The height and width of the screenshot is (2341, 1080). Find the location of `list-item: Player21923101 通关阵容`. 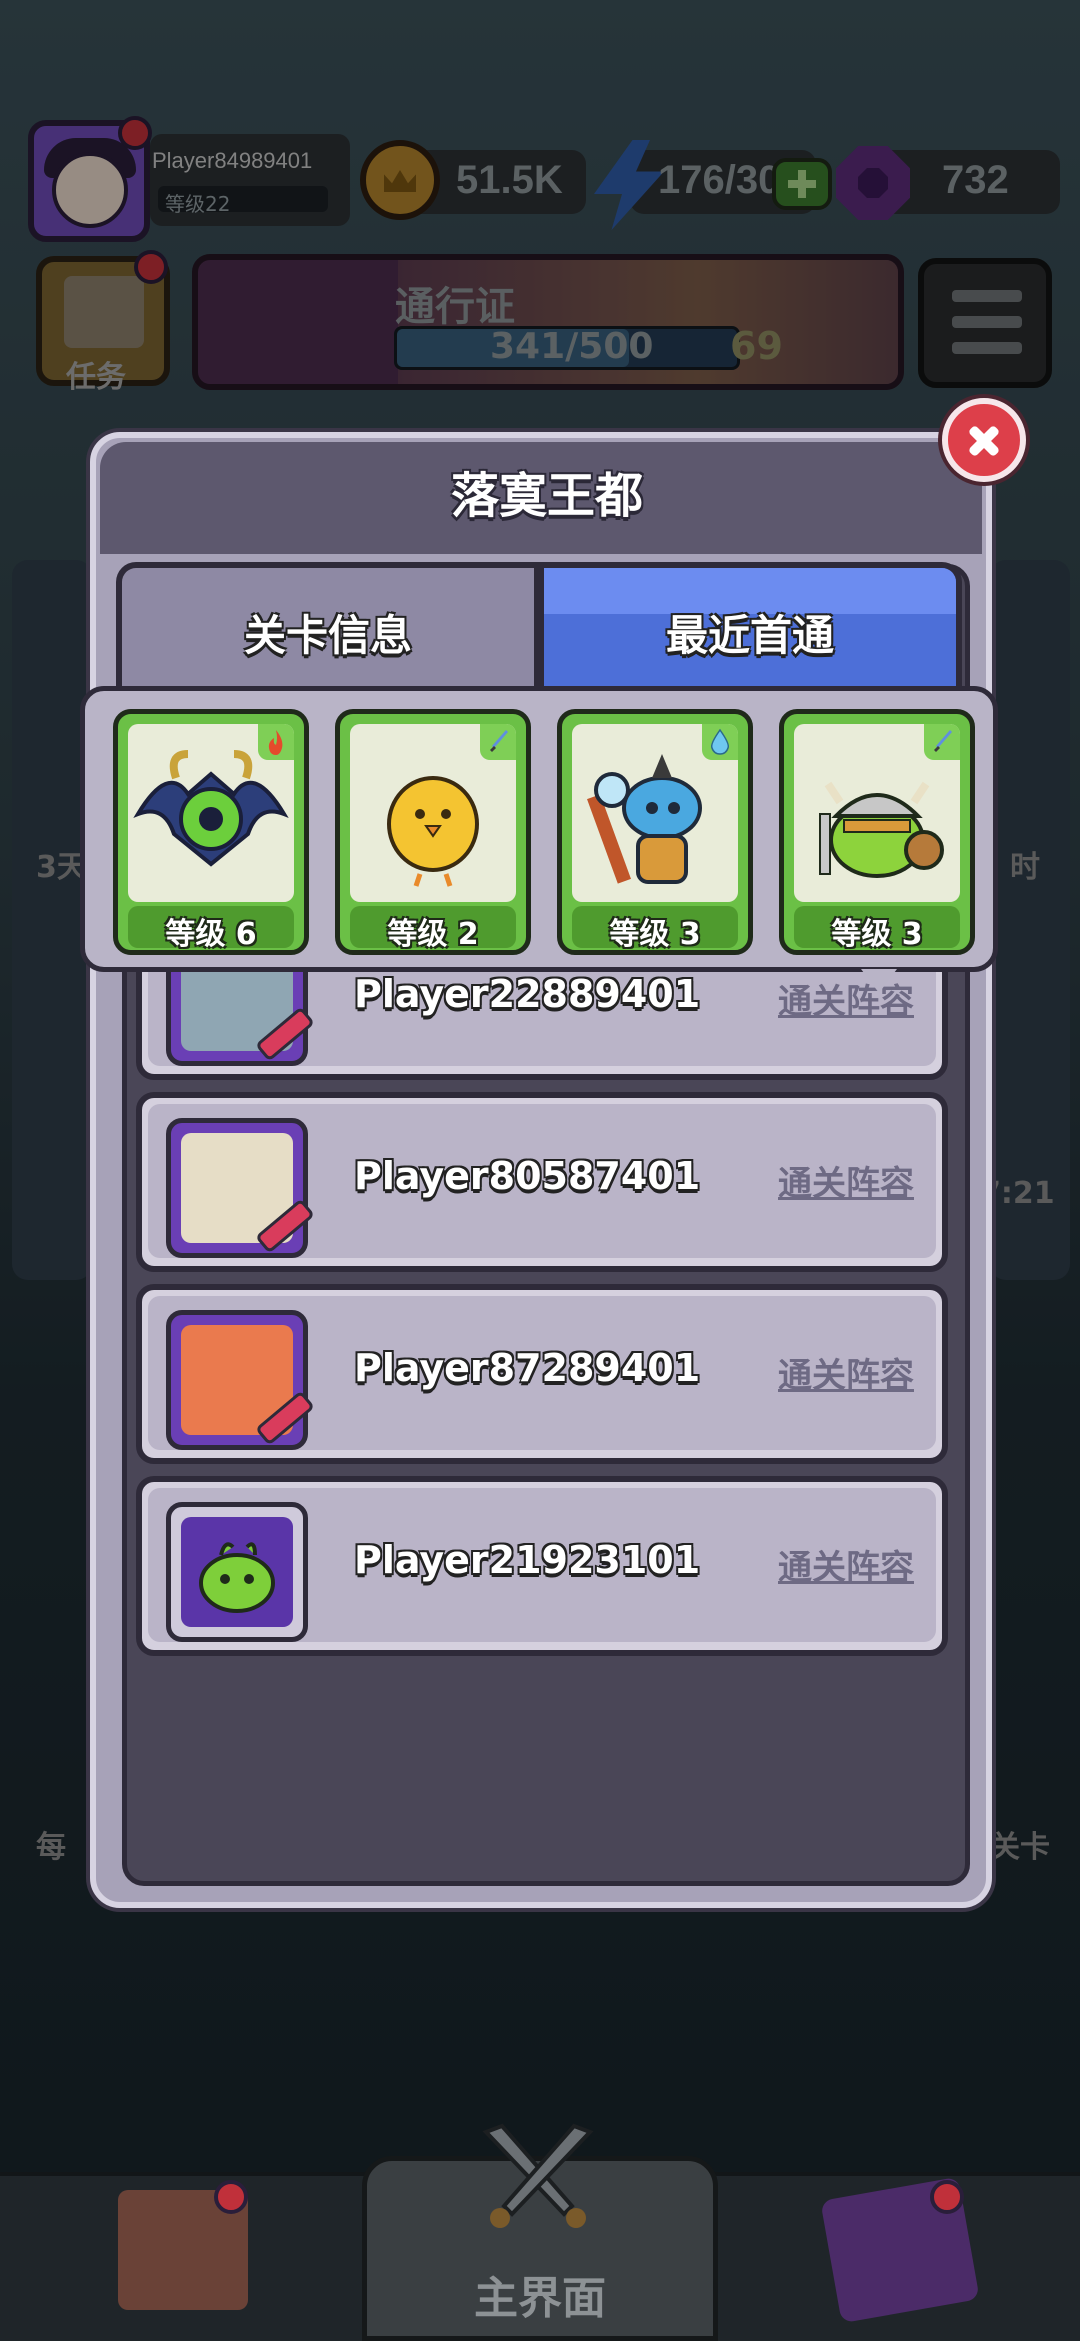

list-item: Player21923101 通关阵容 is located at coordinates (542, 1566).